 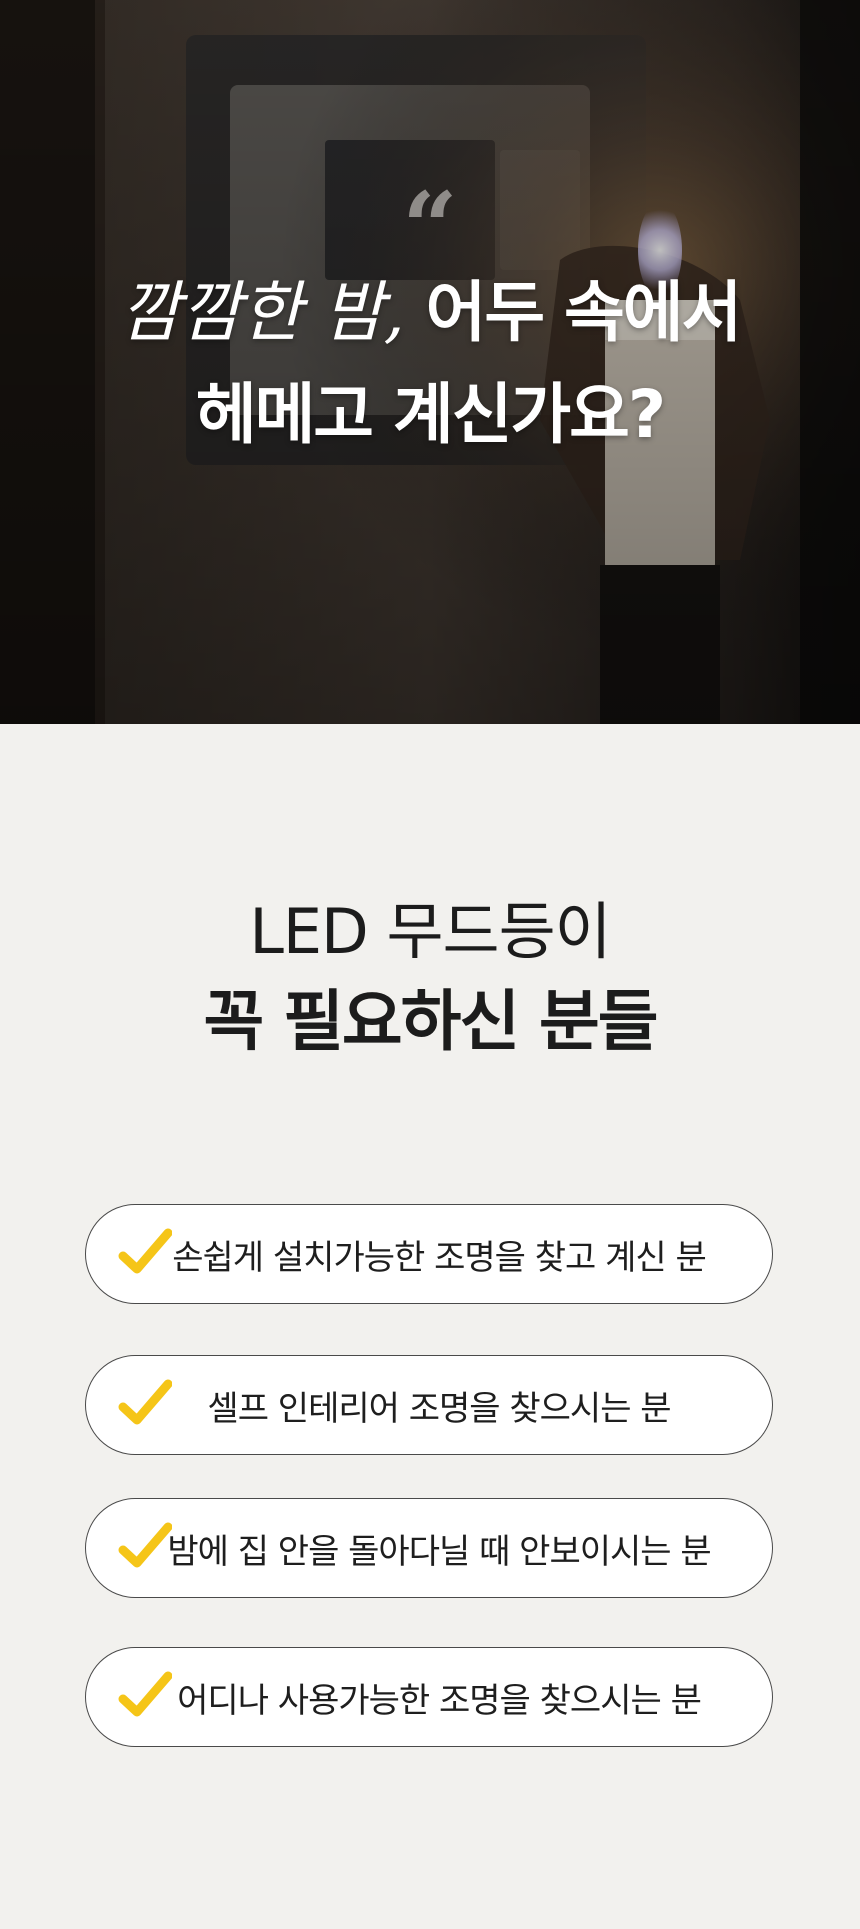 I want to click on checklist-item: 밤에 집 안을 돌아다닐 때 안보이시는 분, so click(x=429, y=1548).